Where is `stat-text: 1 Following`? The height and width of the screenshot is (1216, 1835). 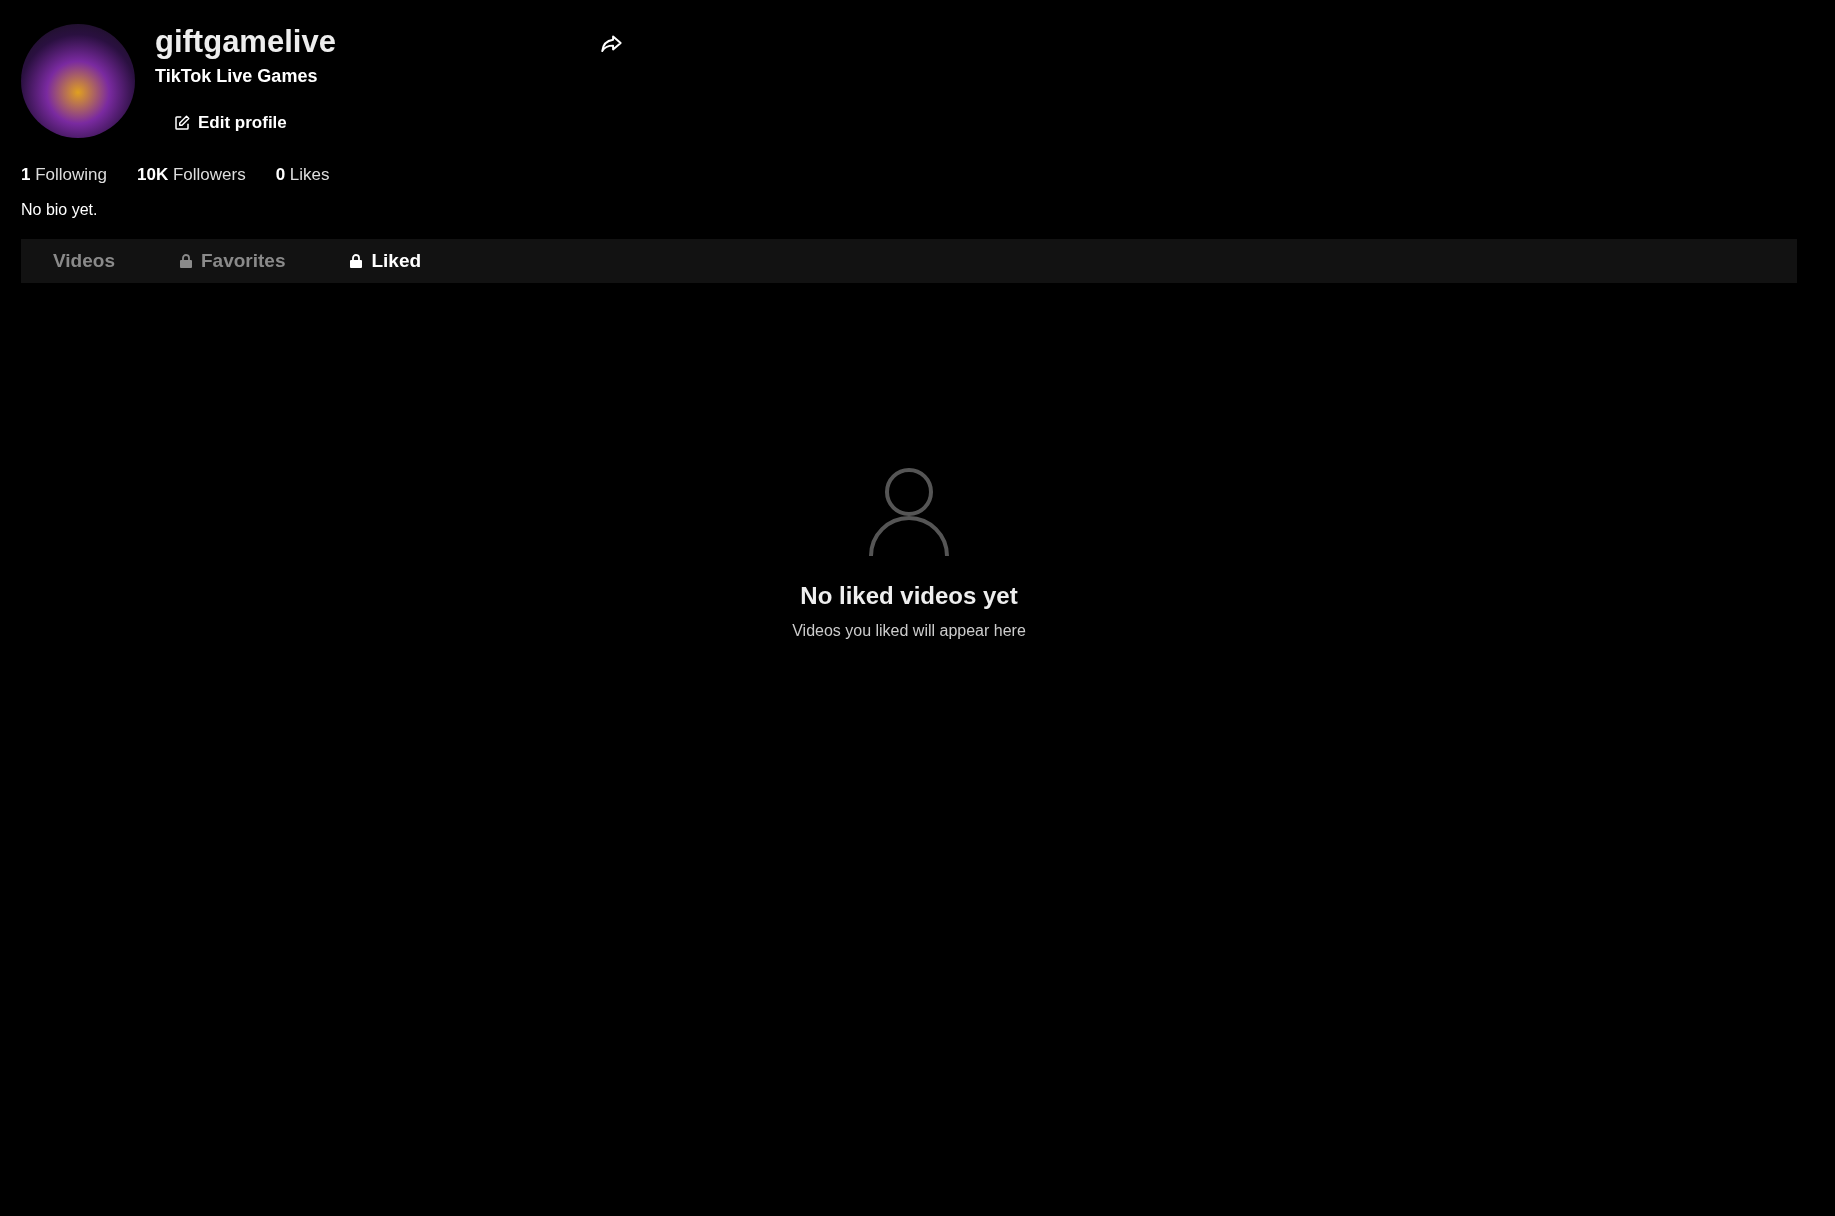 stat-text: 1 Following is located at coordinates (64, 175).